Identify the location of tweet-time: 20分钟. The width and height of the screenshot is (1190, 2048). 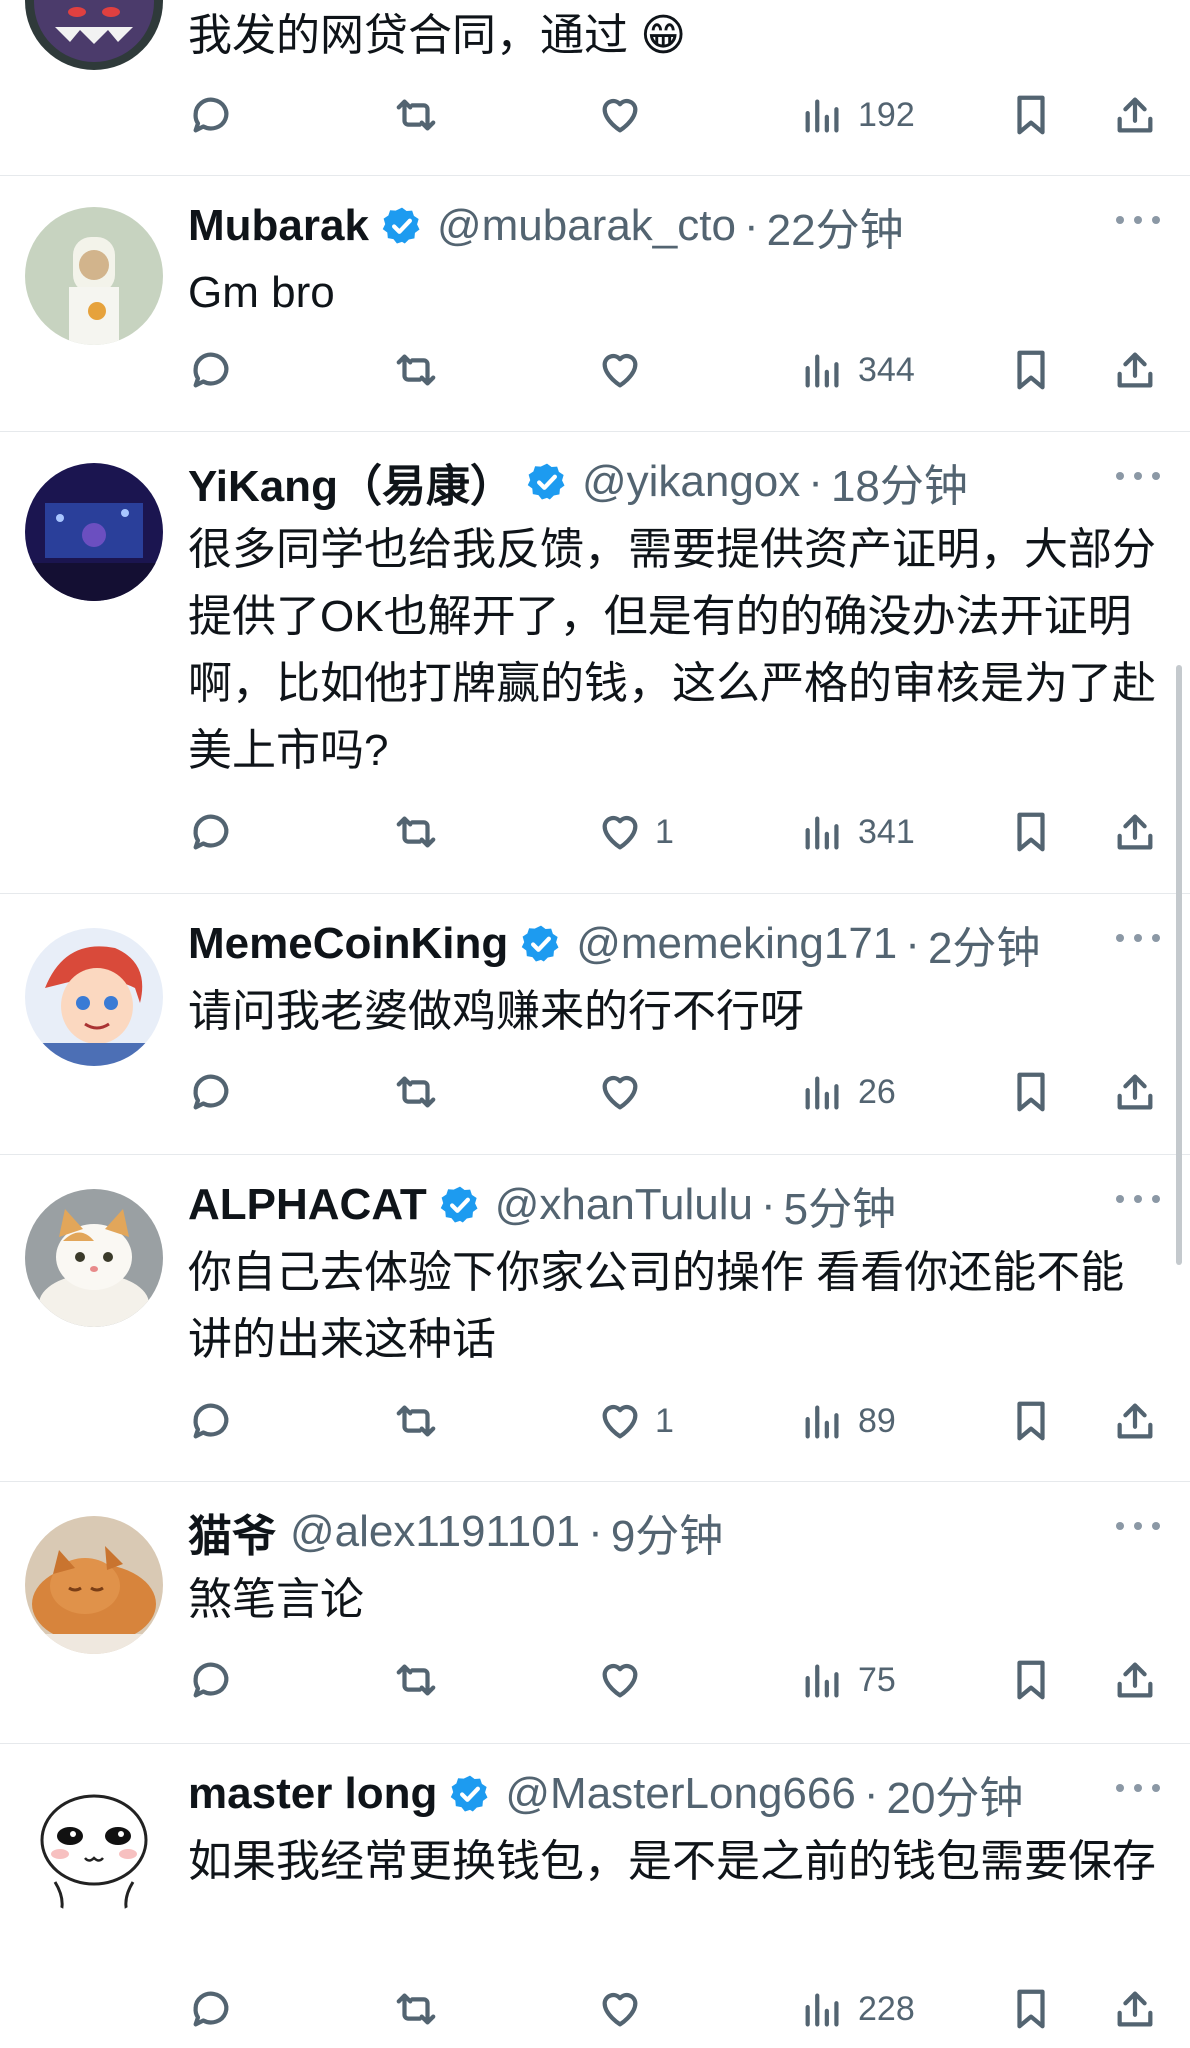
(954, 1794).